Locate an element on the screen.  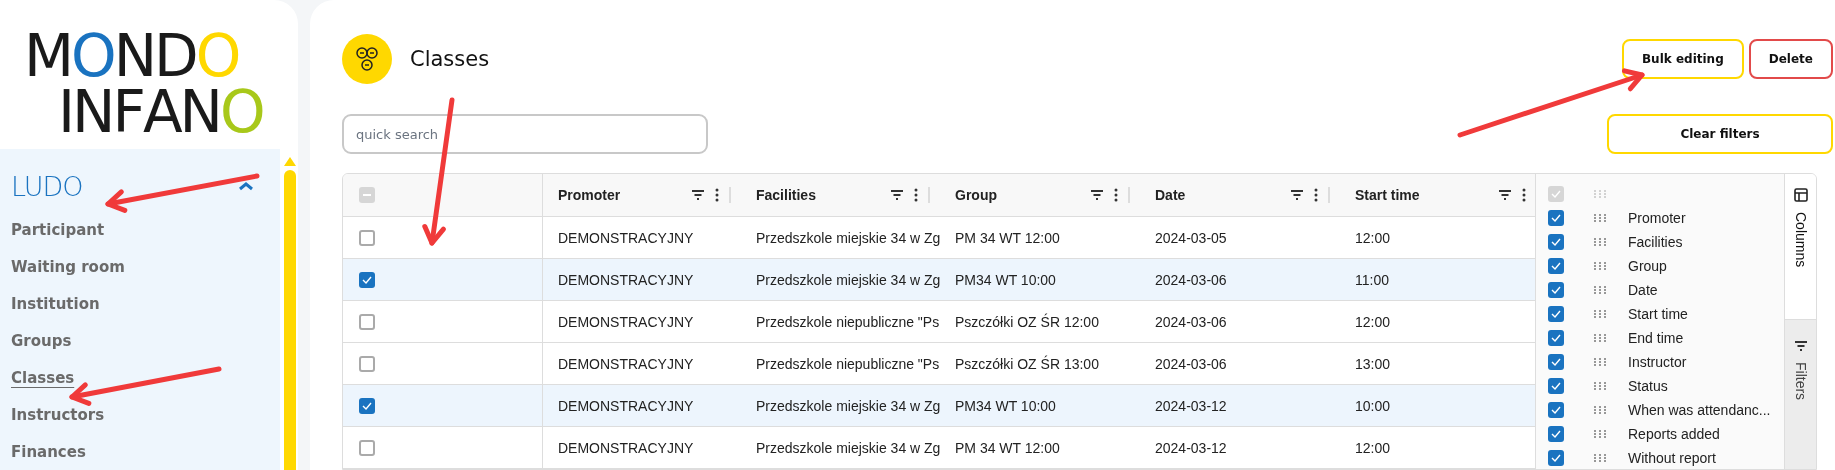
menu-item: Classes is located at coordinates (43, 377).